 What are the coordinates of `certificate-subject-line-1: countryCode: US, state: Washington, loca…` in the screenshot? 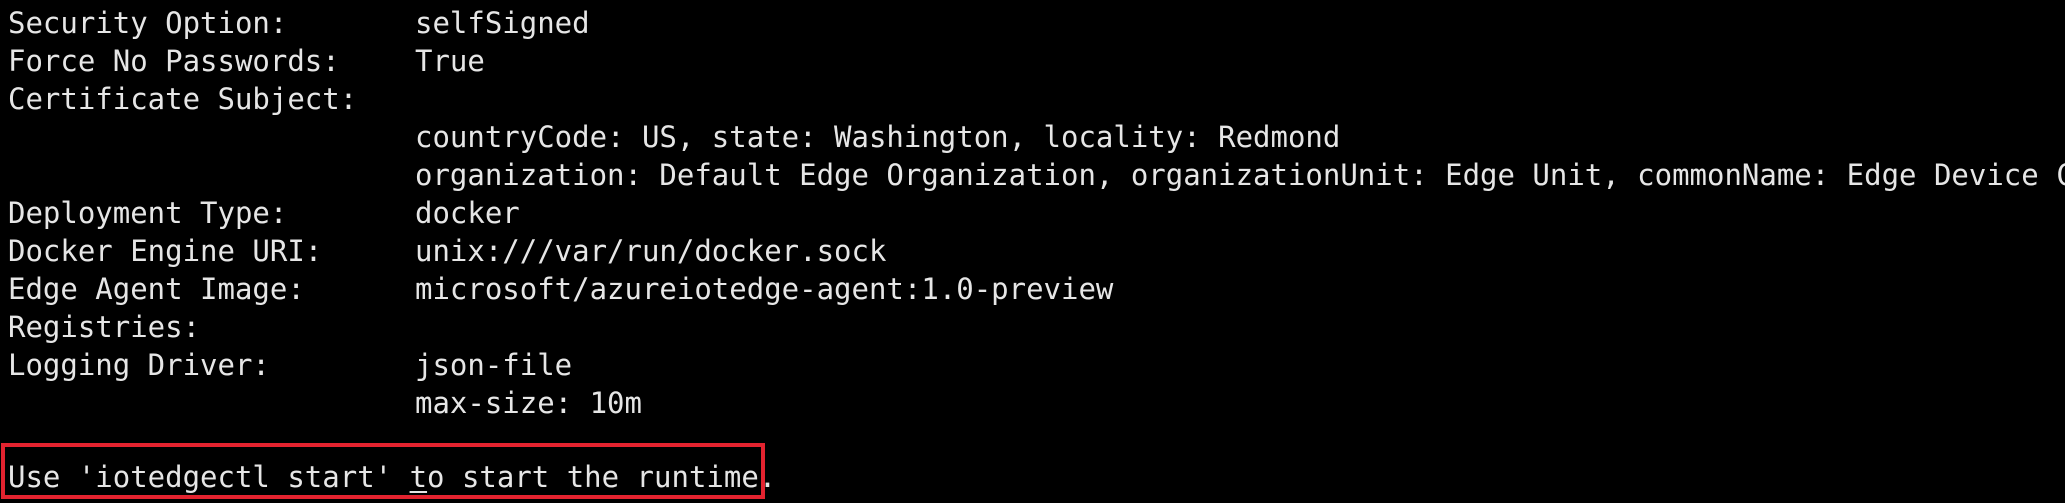 It's located at (878, 137).